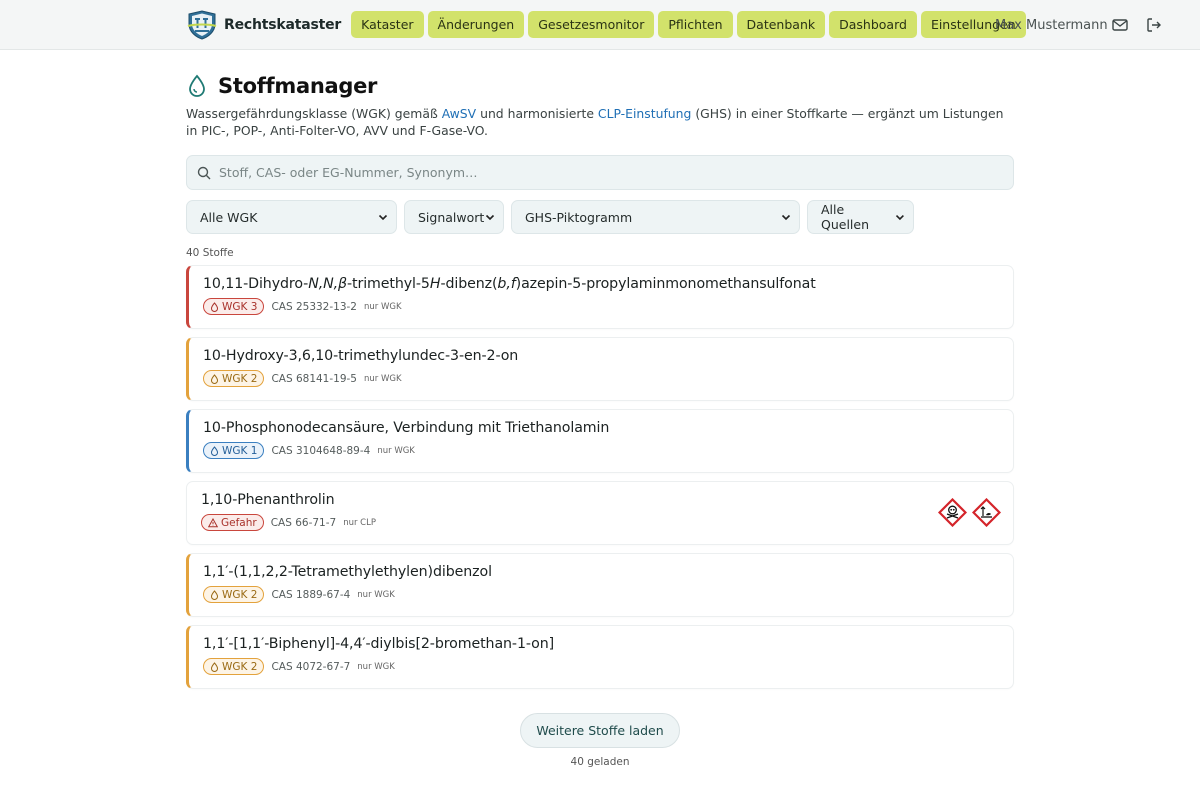 This screenshot has height=791, width=1200. What do you see at coordinates (644, 113) in the screenshot?
I see `clp-link: CLP-Einstufung` at bounding box center [644, 113].